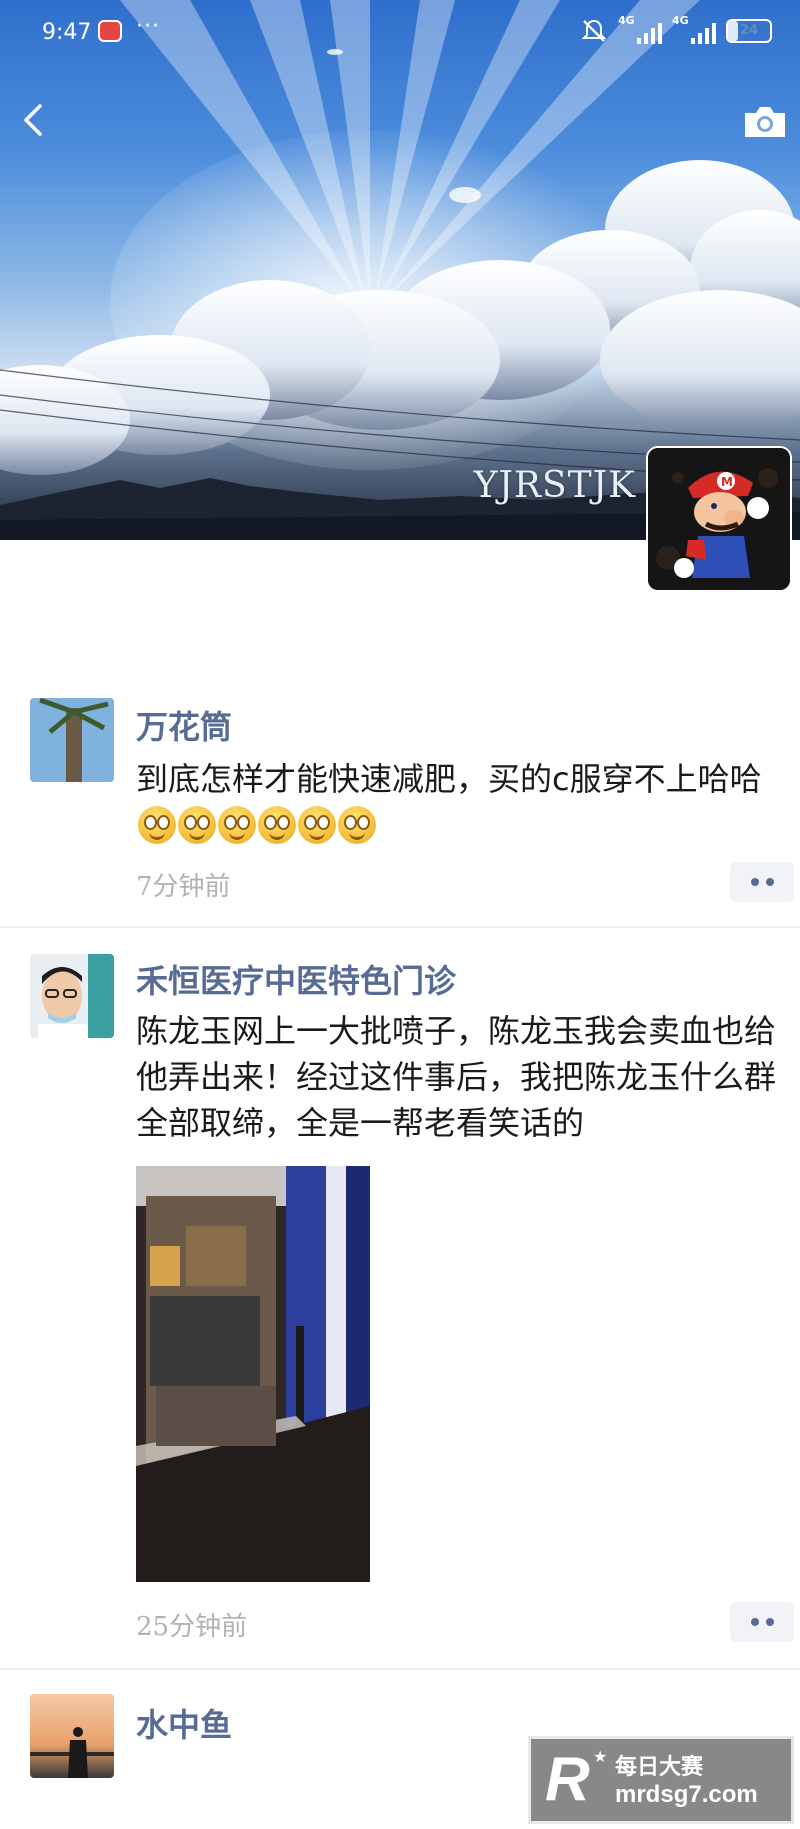 The height and width of the screenshot is (1829, 800). I want to click on back-arrow-icon, so click(33, 120).